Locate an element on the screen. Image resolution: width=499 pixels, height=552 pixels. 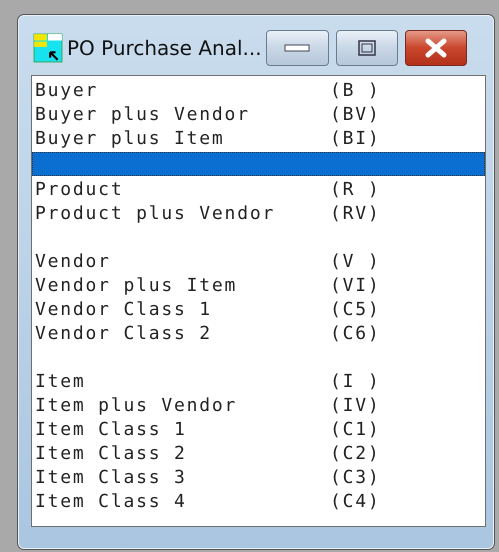
list-row: Vendor plus Item (VI) is located at coordinates (258, 286).